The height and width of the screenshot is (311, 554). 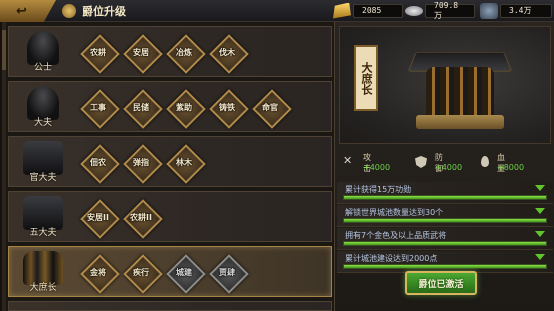 I want to click on condition-text: 累计城池建设达到2000点, so click(x=391, y=258).